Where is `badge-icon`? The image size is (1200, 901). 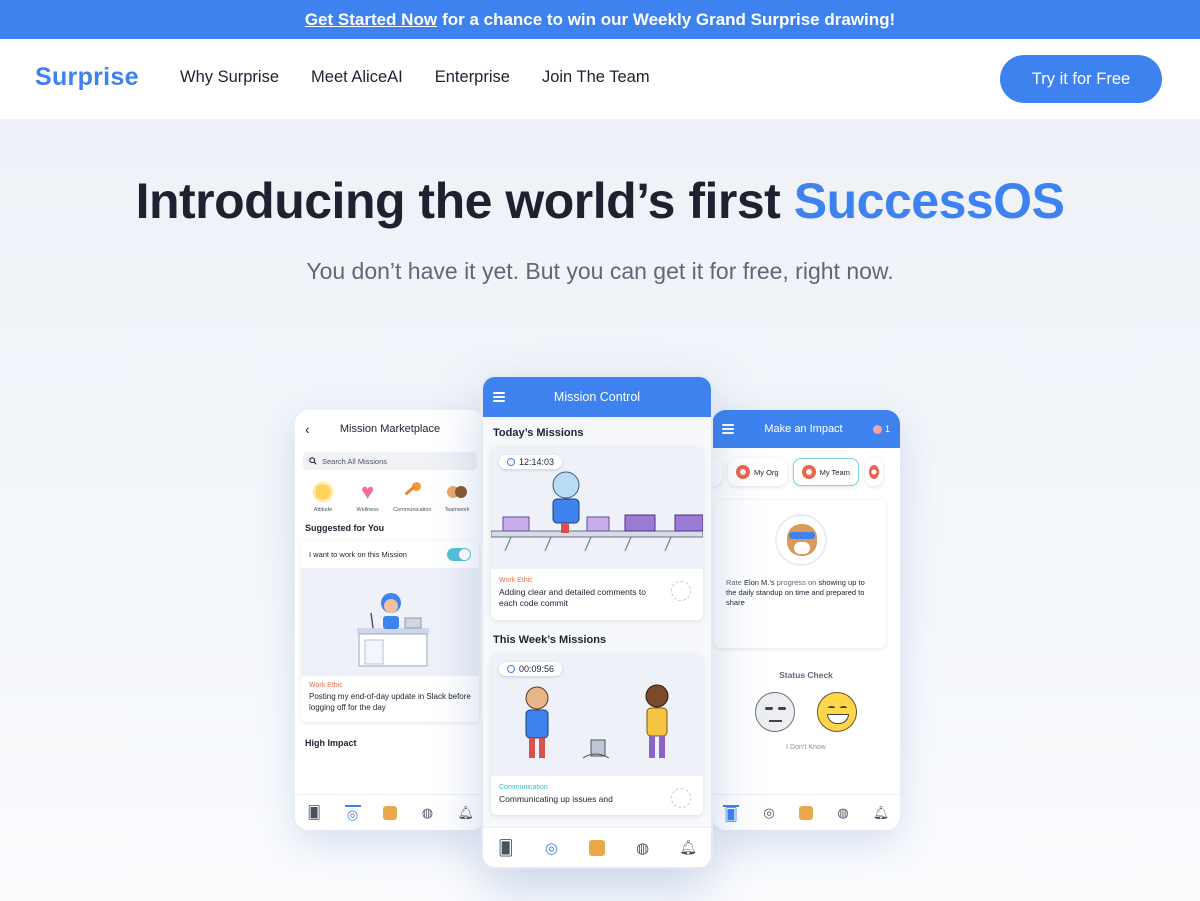
badge-icon is located at coordinates (877, 429).